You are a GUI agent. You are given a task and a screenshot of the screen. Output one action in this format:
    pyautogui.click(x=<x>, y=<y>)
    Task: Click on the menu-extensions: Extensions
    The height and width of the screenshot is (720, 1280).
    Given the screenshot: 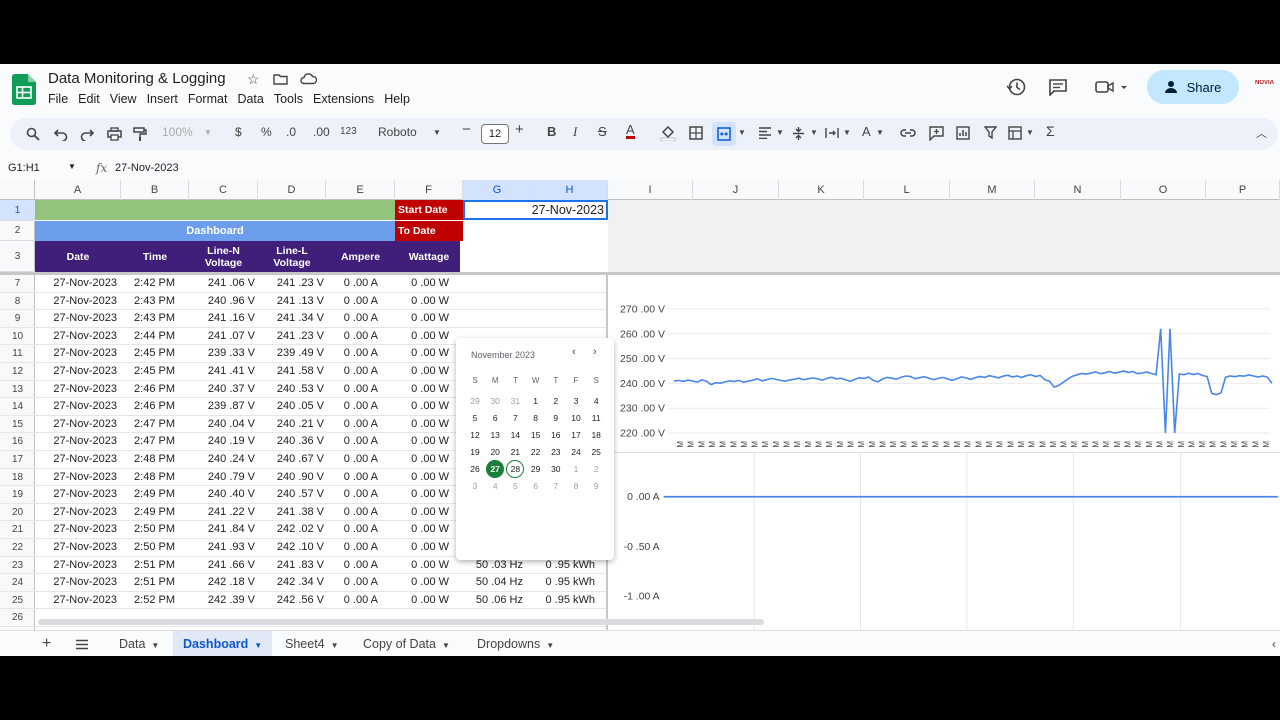 What is the action you would take?
    pyautogui.click(x=343, y=99)
    